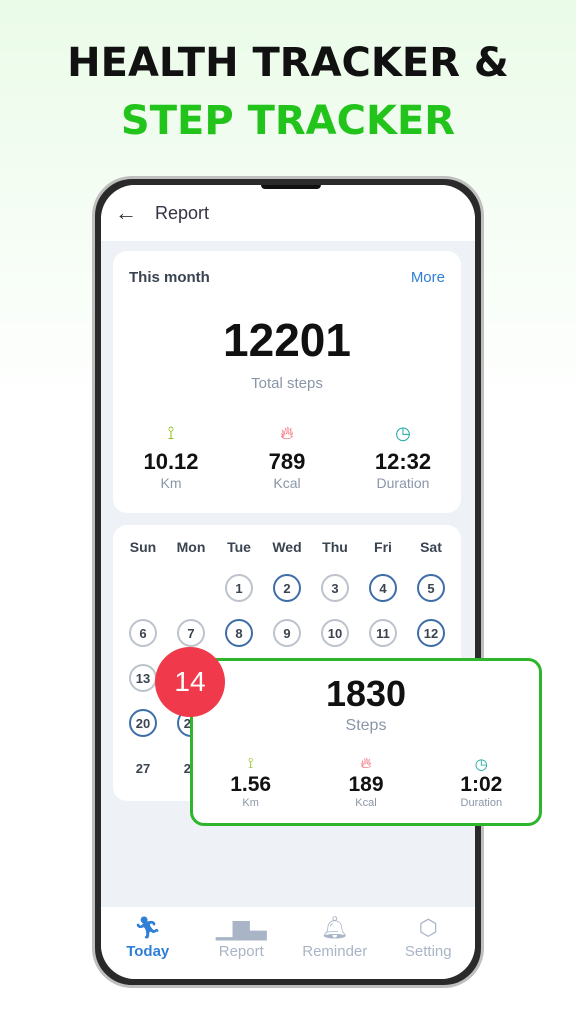 Image resolution: width=576 pixels, height=1024 pixels. Describe the element at coordinates (148, 951) in the screenshot. I see `nav-label: Today` at that location.